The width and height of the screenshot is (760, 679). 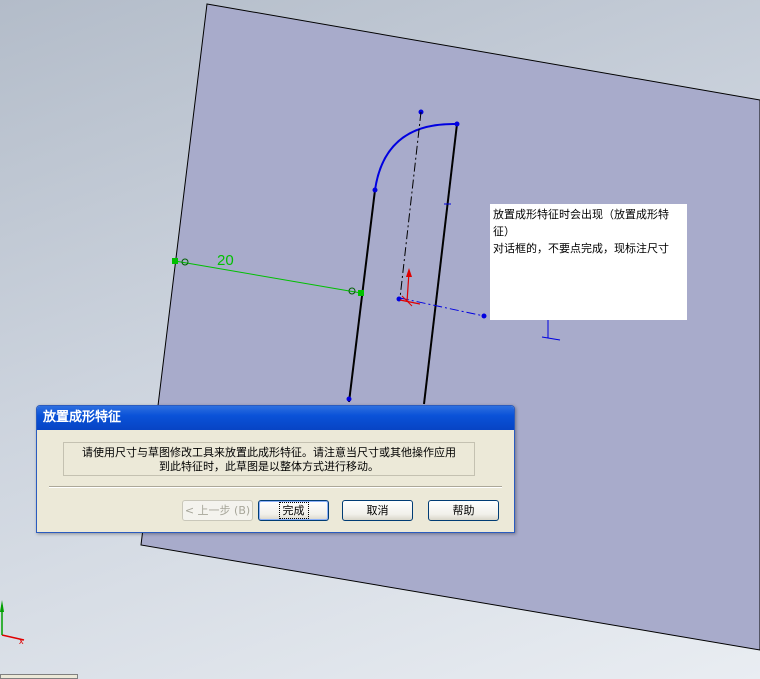 What do you see at coordinates (82, 417) in the screenshot?
I see `dialog-title: 放置成形特征` at bounding box center [82, 417].